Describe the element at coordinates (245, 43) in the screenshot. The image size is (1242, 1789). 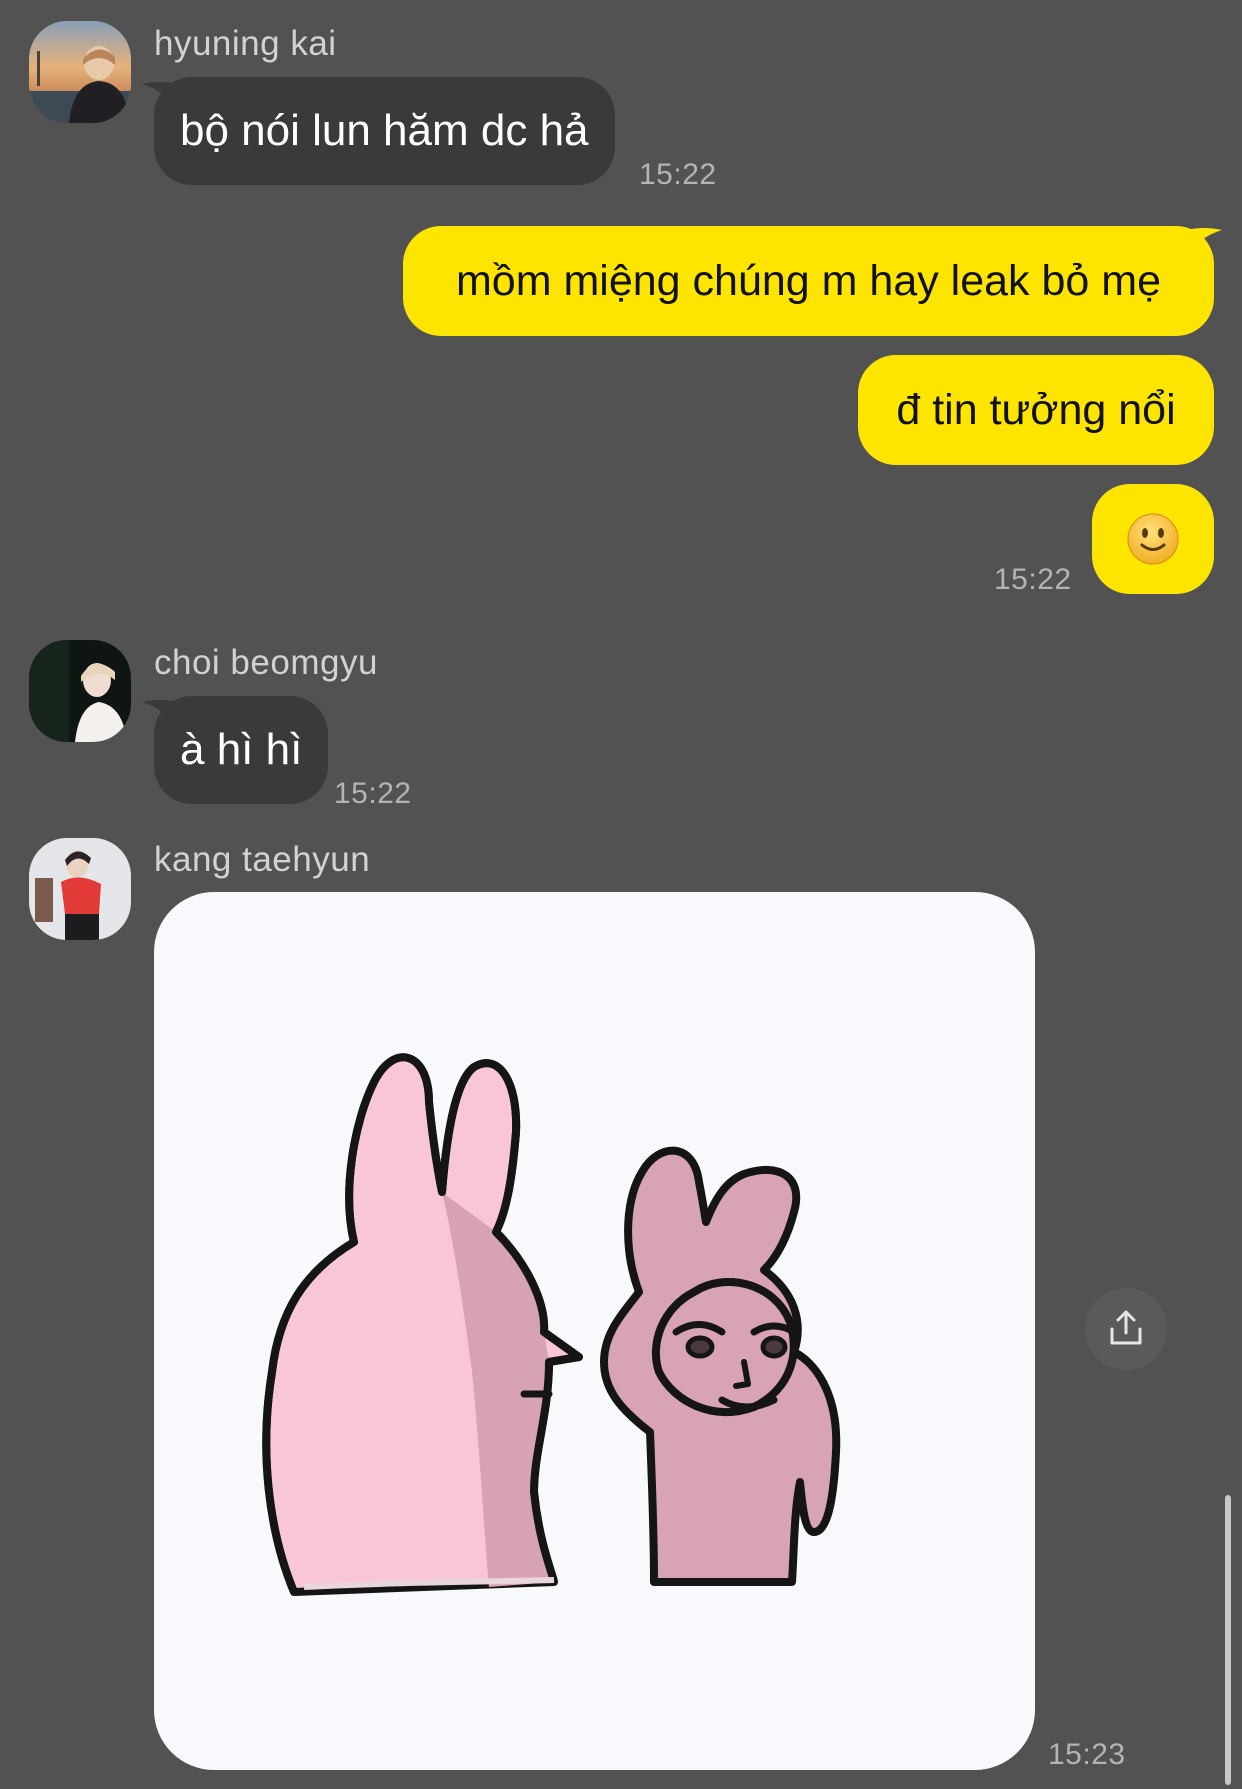
I see `sender-name: hyuning kai` at that location.